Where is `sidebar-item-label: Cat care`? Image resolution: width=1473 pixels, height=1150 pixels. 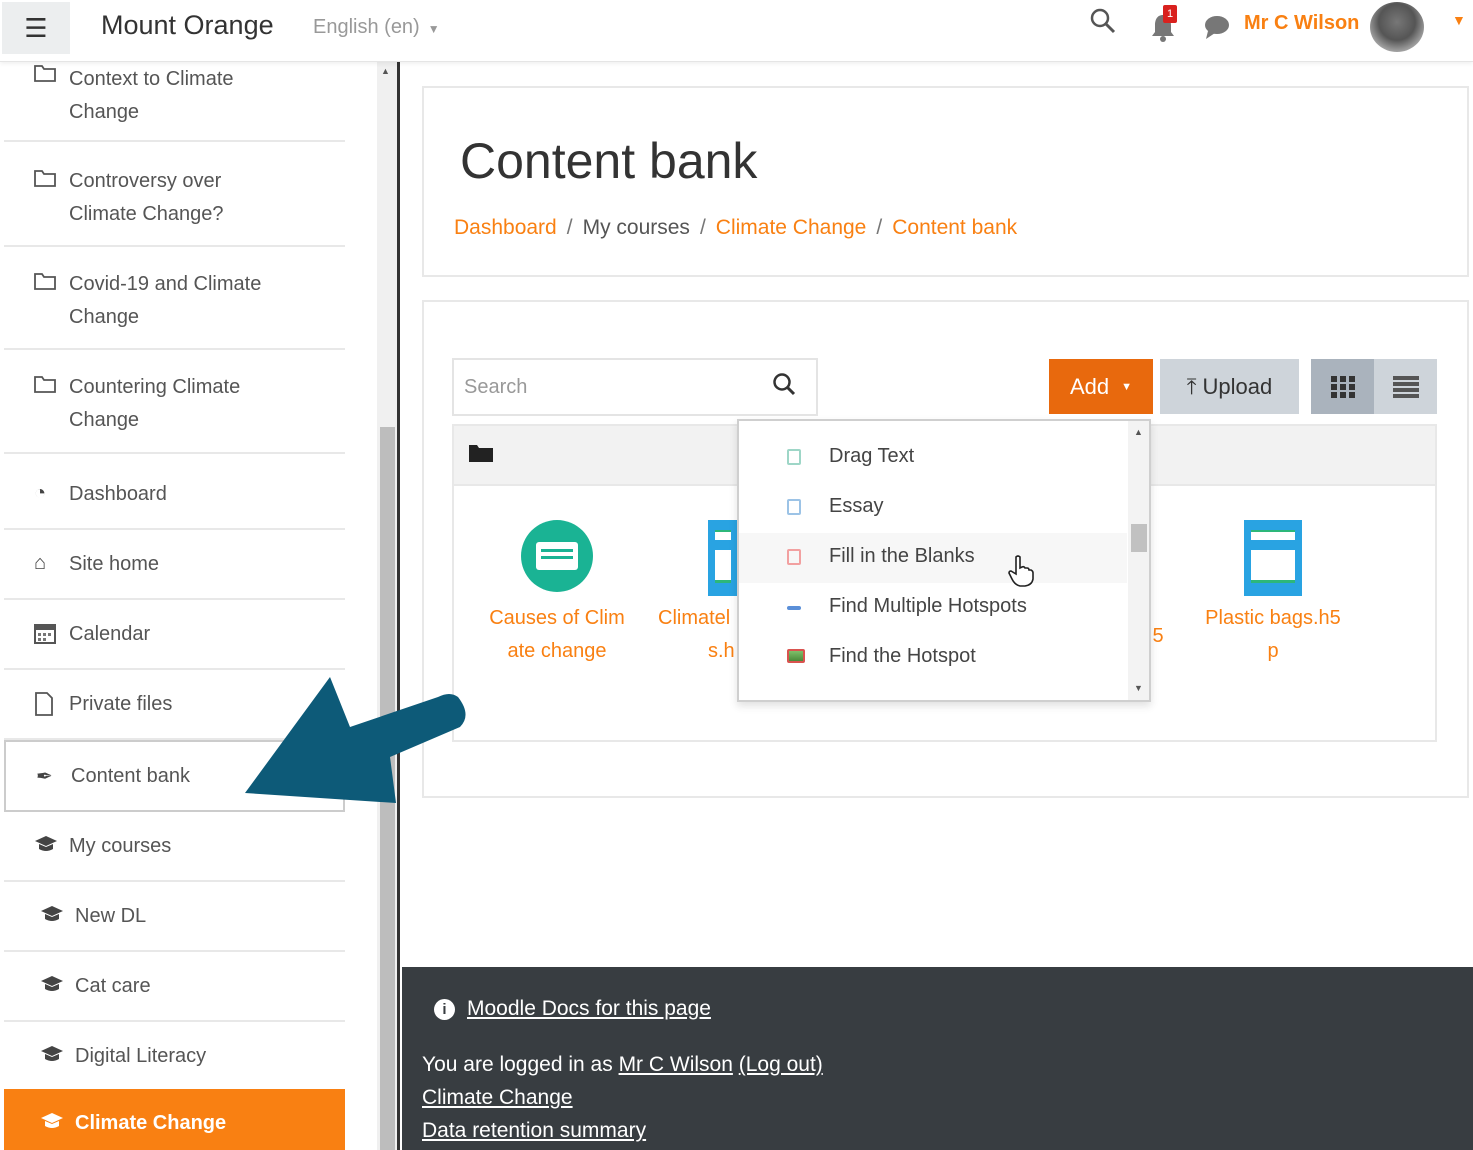 sidebar-item-label: Cat care is located at coordinates (113, 986).